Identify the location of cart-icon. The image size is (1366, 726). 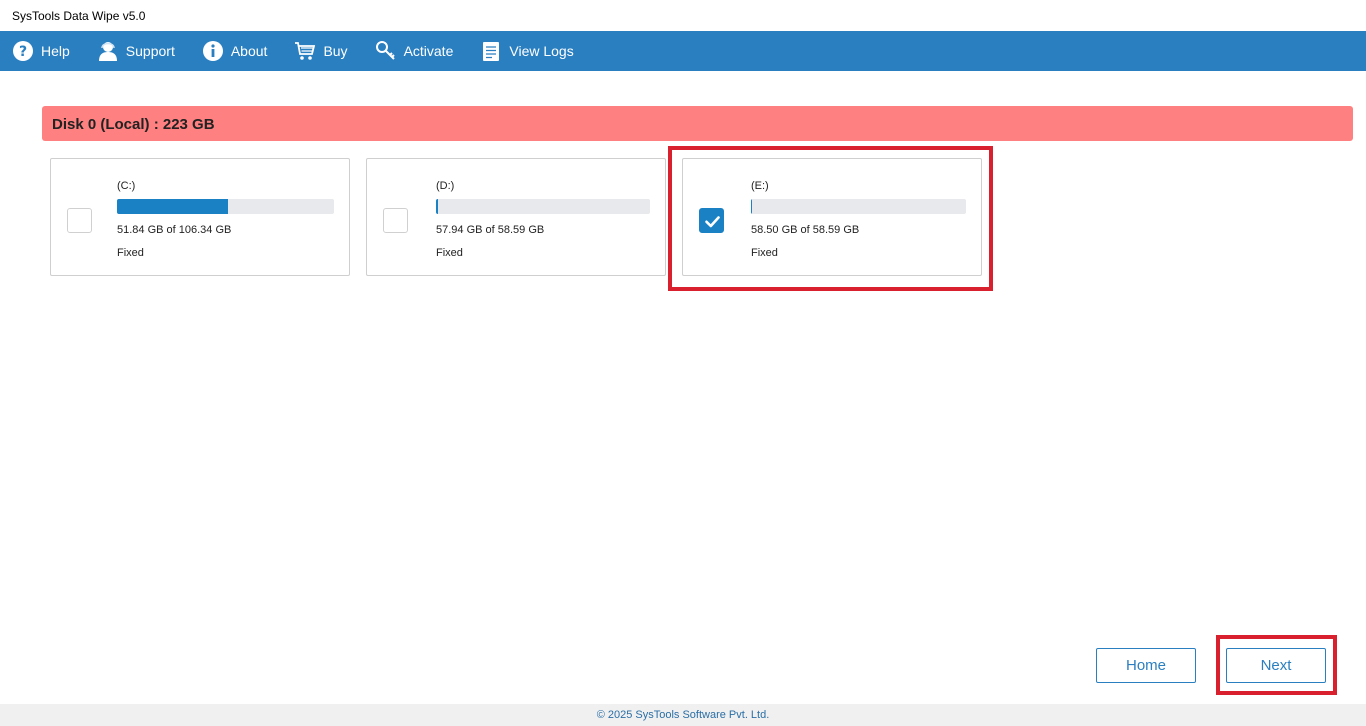
(305, 51).